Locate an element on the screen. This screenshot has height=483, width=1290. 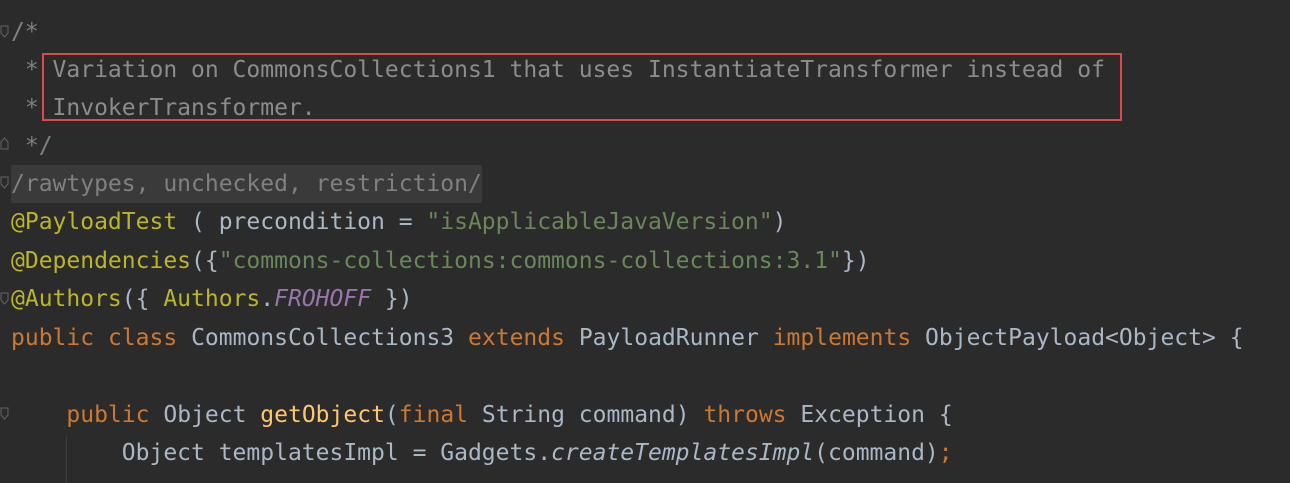
semicolon: ; is located at coordinates (945, 453).